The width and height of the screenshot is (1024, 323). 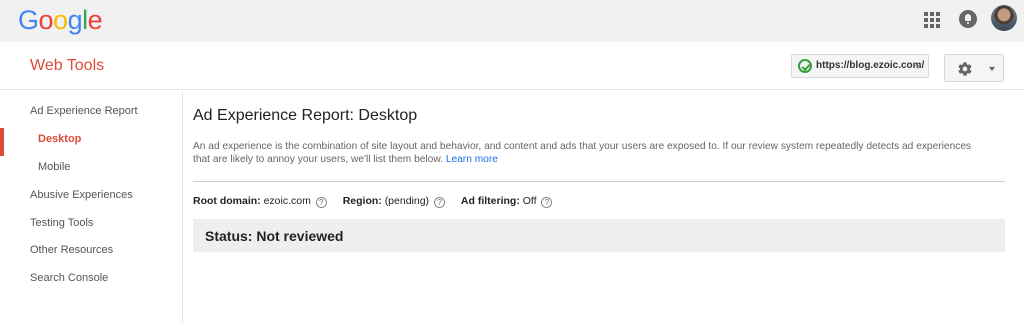 I want to click on logo-letter: G, so click(x=28, y=20).